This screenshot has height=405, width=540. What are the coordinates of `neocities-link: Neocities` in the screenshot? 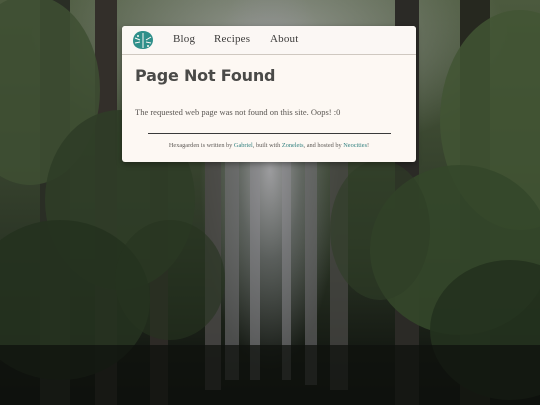 It's located at (355, 145).